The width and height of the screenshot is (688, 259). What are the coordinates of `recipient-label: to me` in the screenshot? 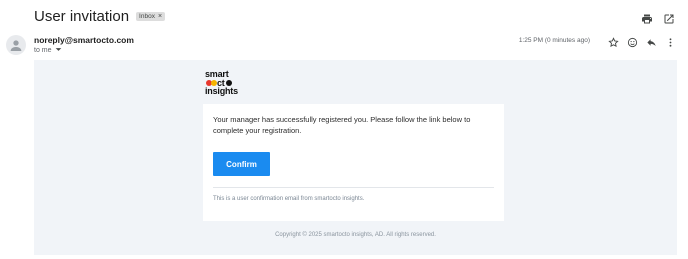 It's located at (43, 50).